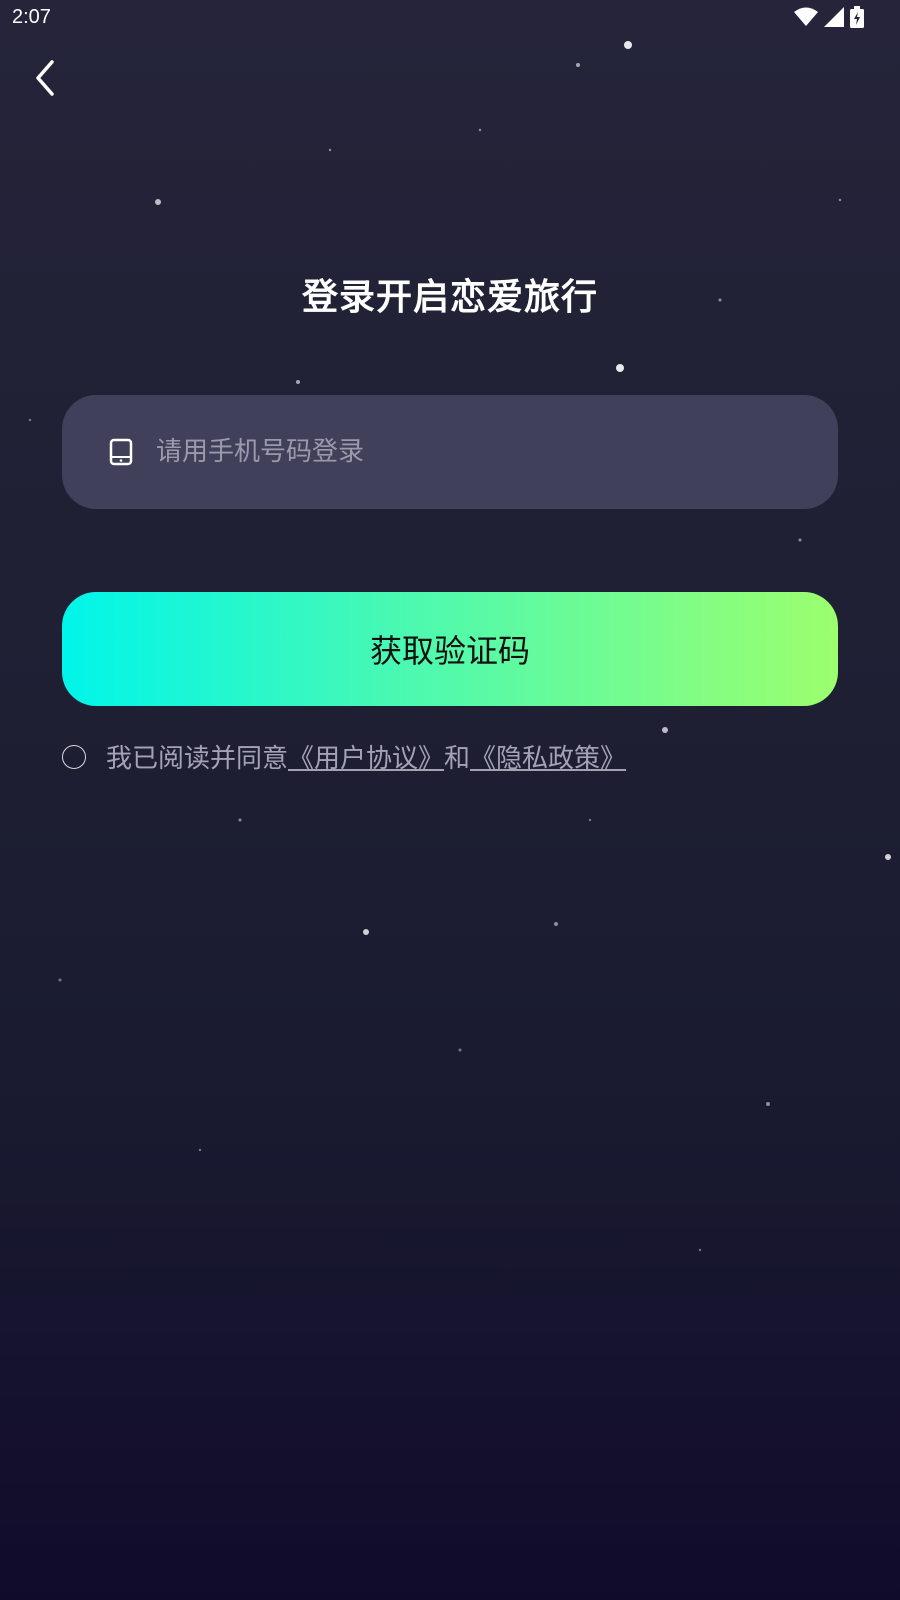  I want to click on wifi-icon, so click(806, 19).